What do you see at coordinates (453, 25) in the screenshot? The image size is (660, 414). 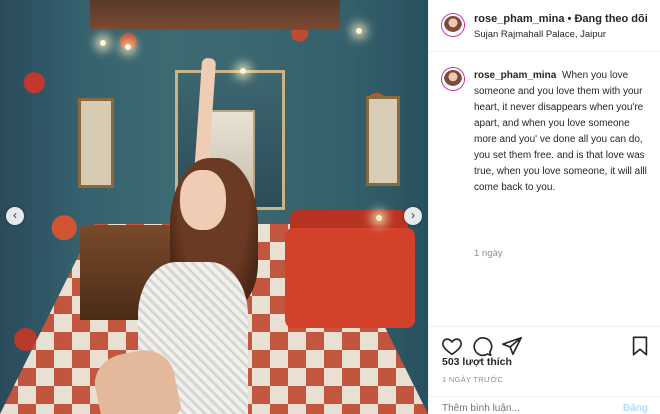 I see `avatar` at bounding box center [453, 25].